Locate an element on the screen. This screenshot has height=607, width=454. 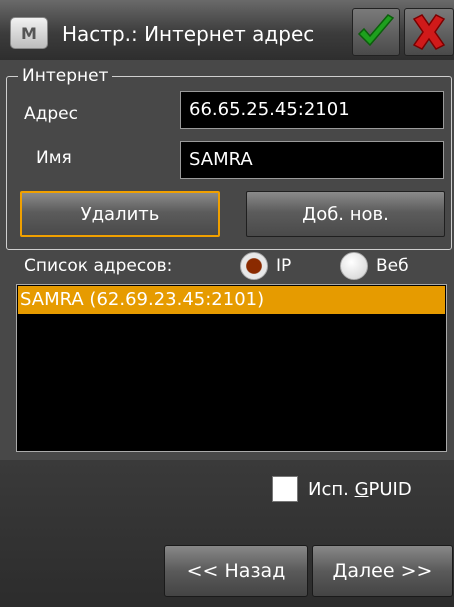
ok-button is located at coordinates (376, 32).